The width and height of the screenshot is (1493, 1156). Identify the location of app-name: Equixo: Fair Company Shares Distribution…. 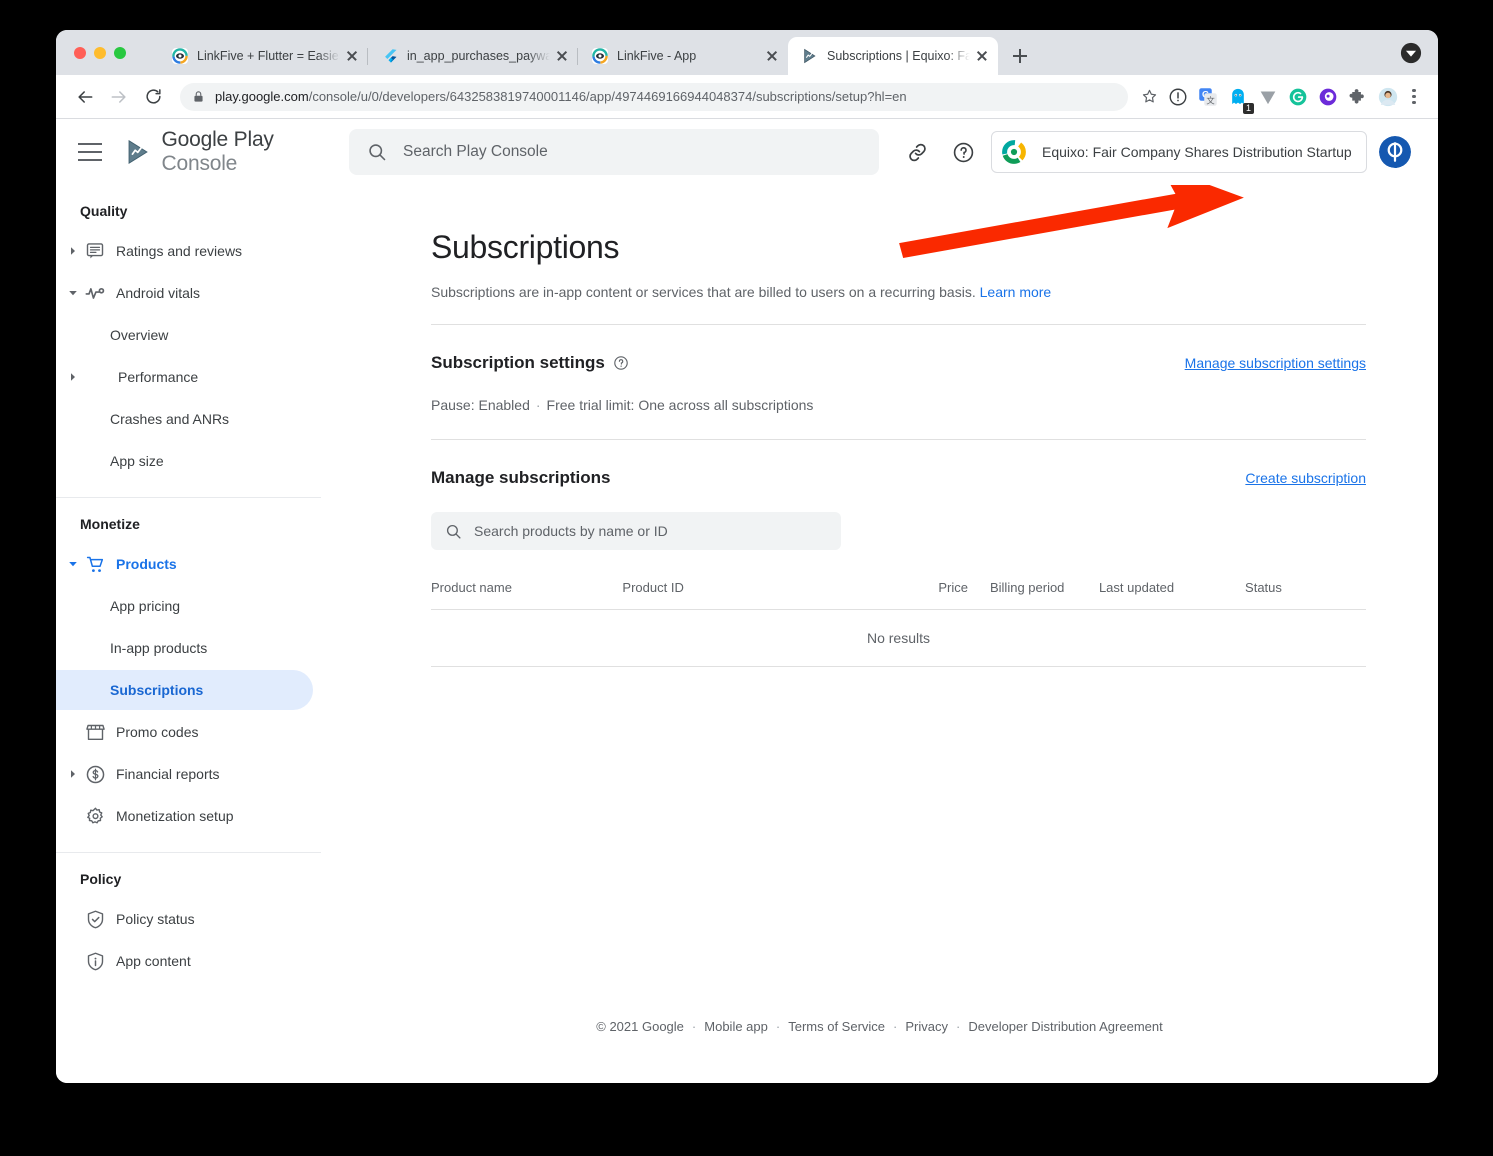
(1197, 152).